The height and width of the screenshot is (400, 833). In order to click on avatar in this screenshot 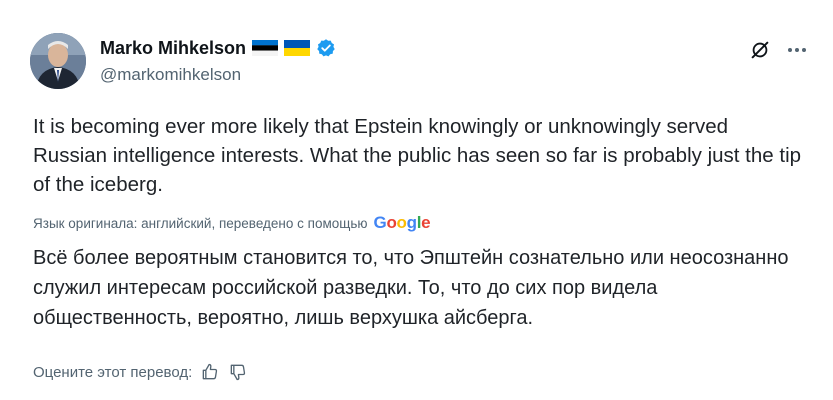, I will do `click(58, 61)`.